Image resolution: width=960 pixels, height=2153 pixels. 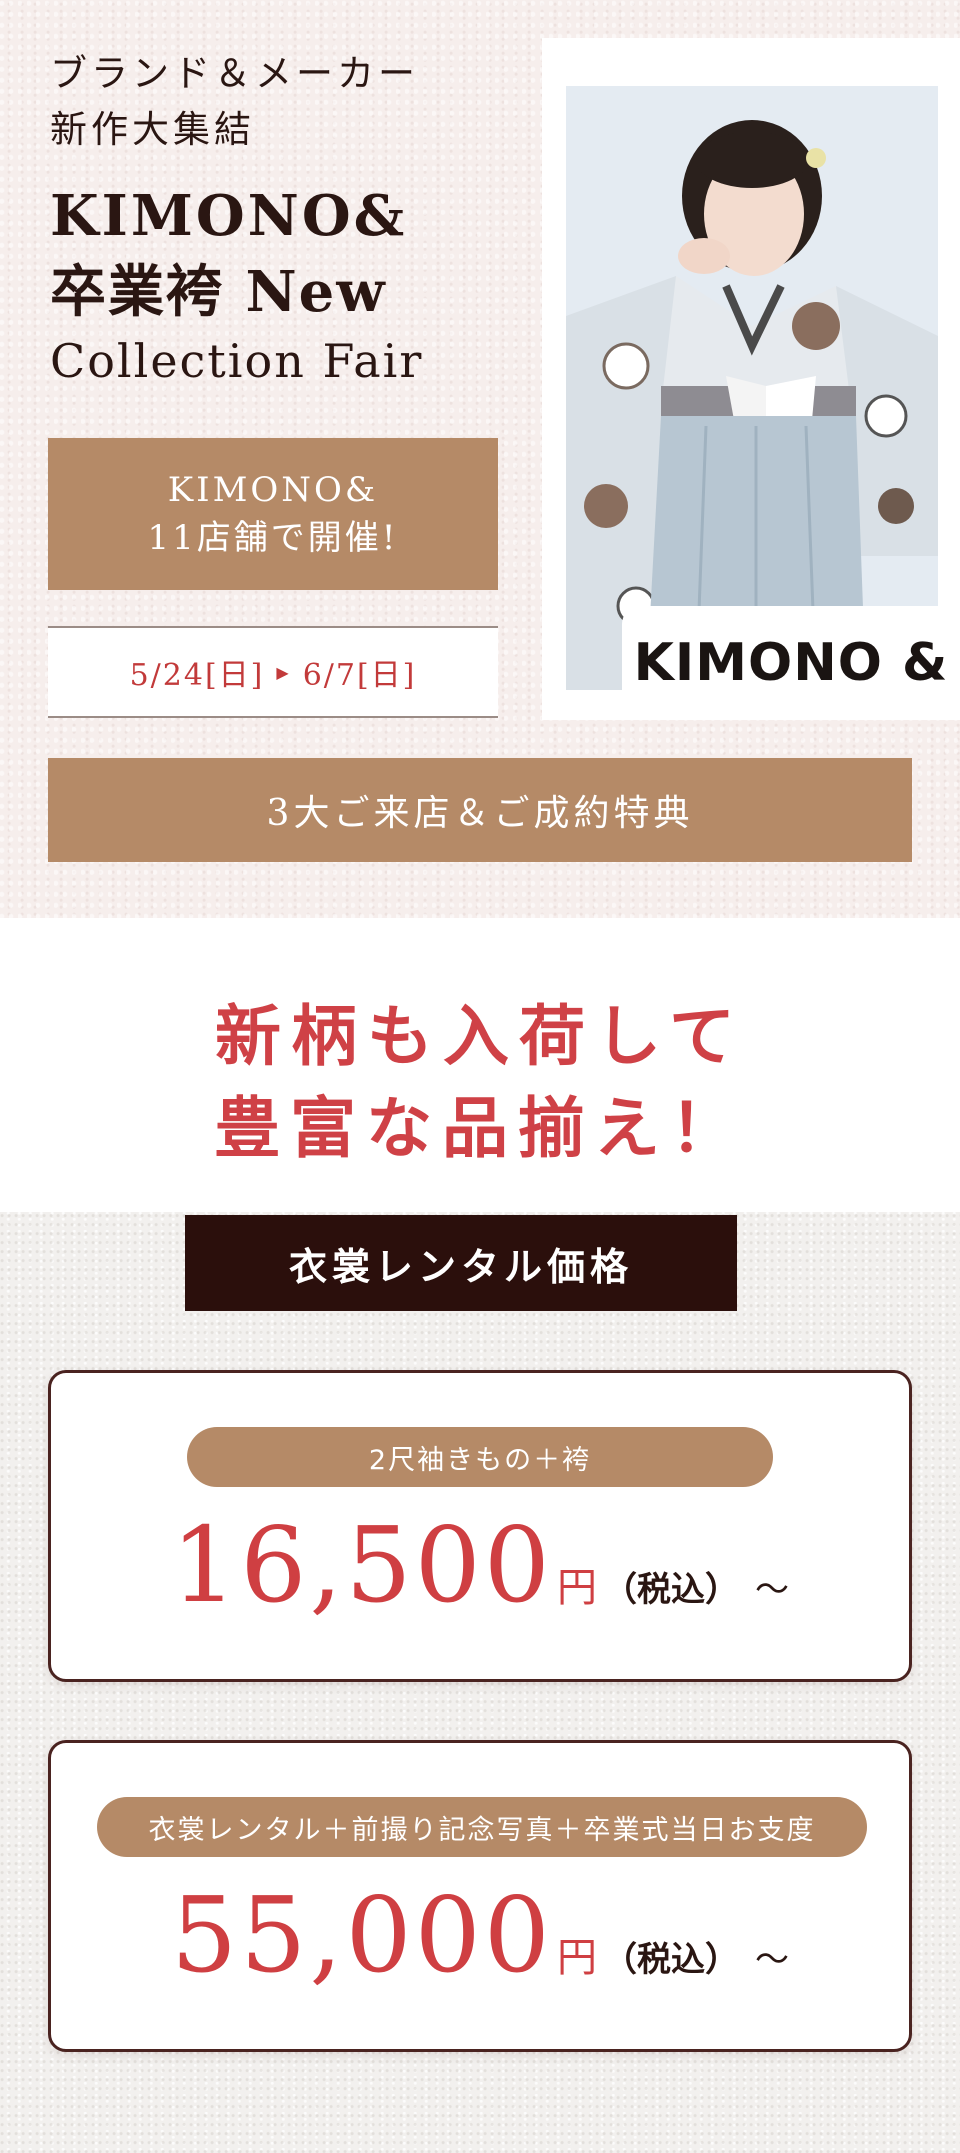 What do you see at coordinates (480, 1128) in the screenshot?
I see `headline-line-2: 豊富な品揃え！` at bounding box center [480, 1128].